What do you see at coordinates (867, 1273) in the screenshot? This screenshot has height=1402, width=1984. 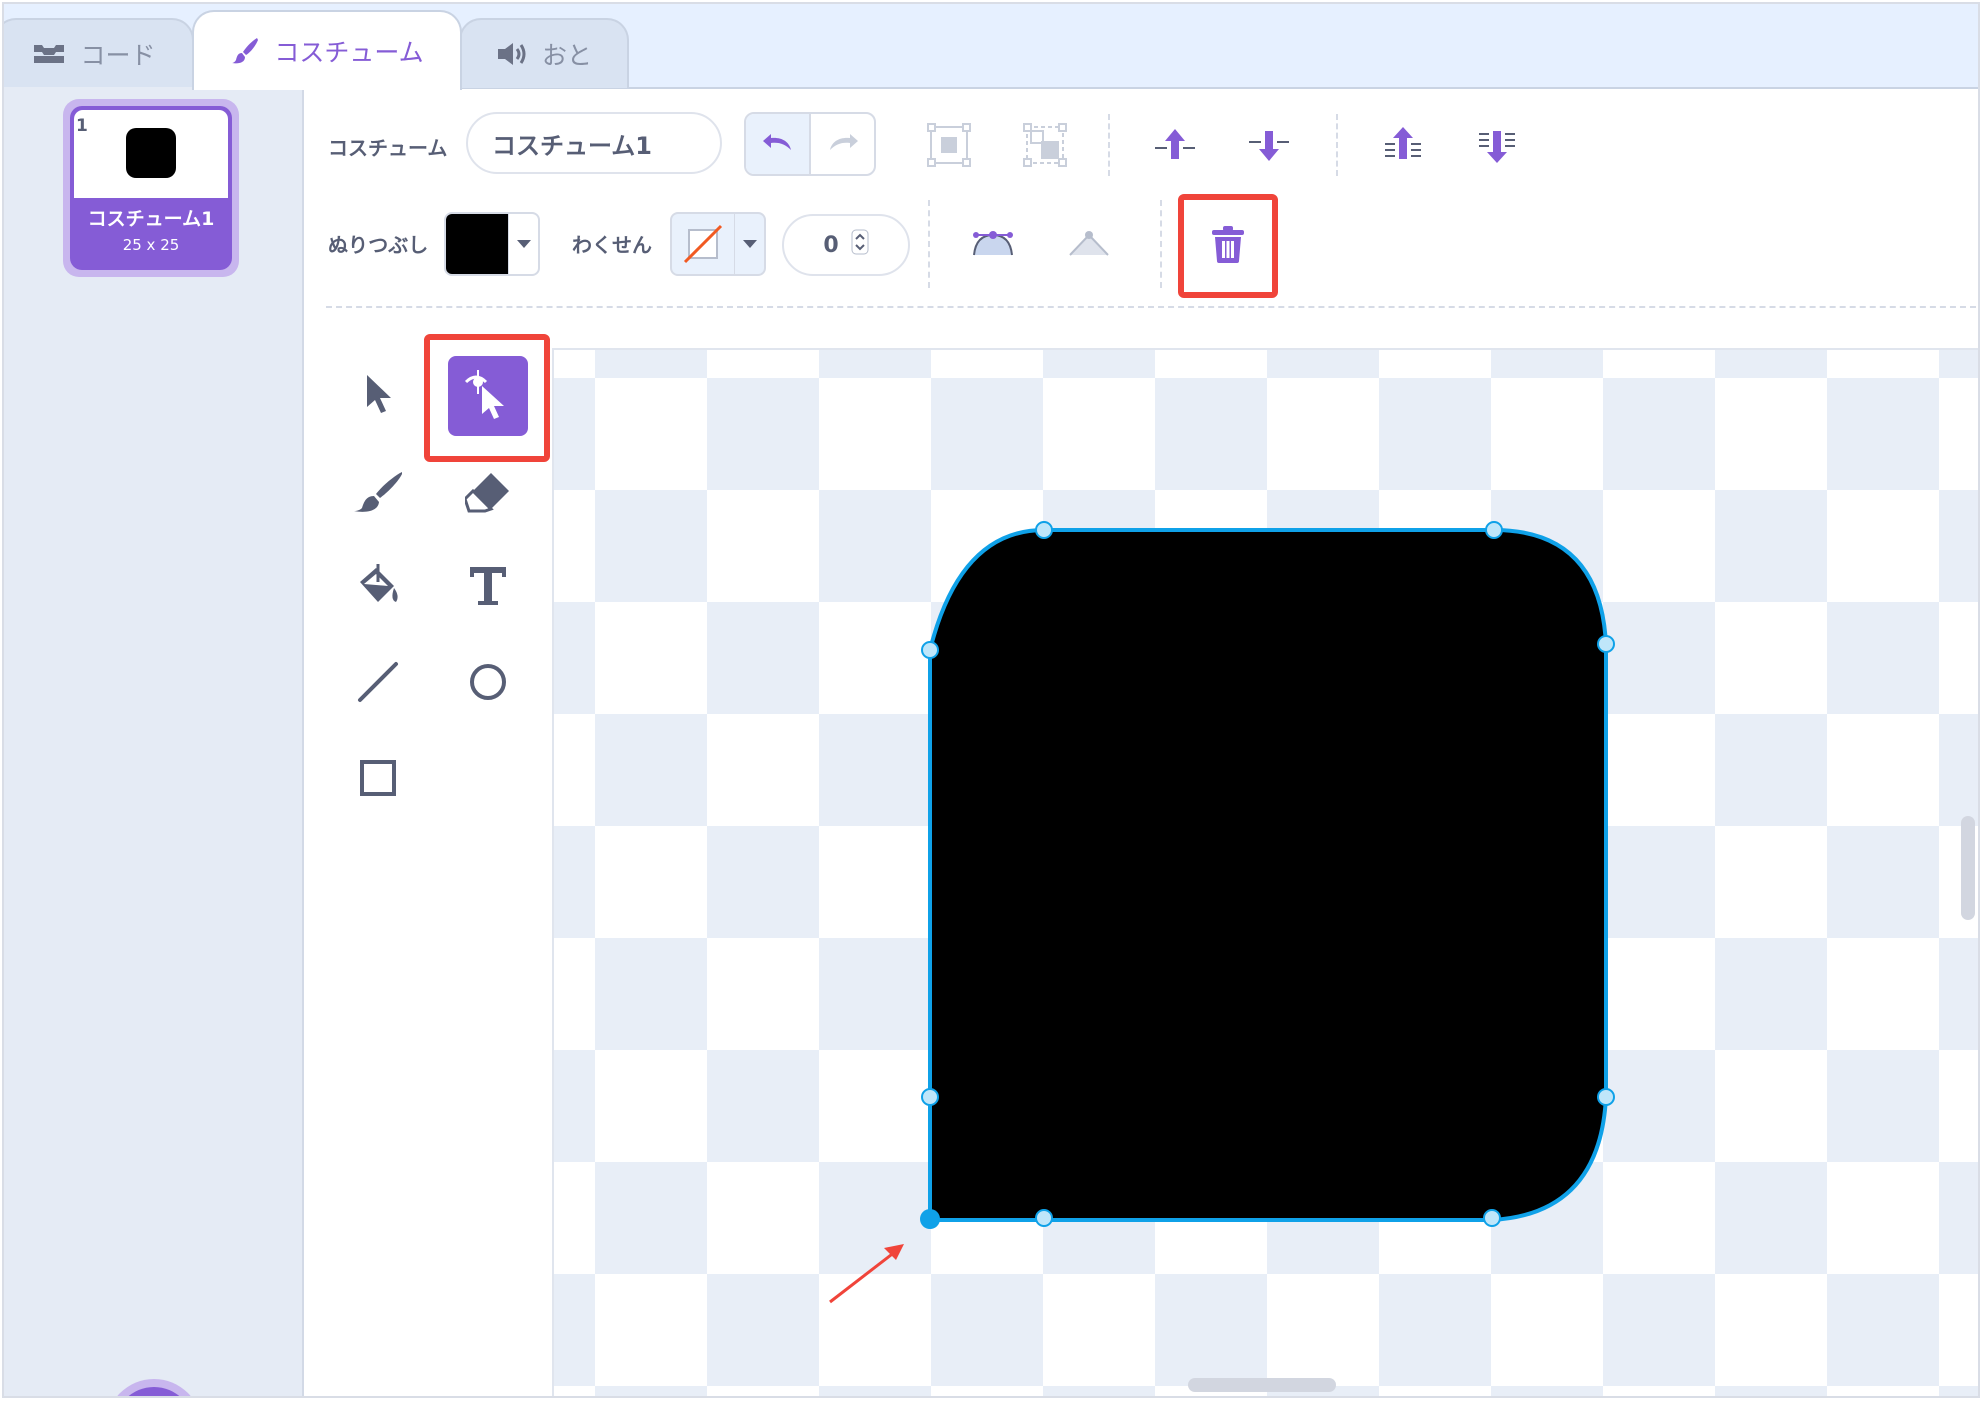 I see `annotation-arrow` at bounding box center [867, 1273].